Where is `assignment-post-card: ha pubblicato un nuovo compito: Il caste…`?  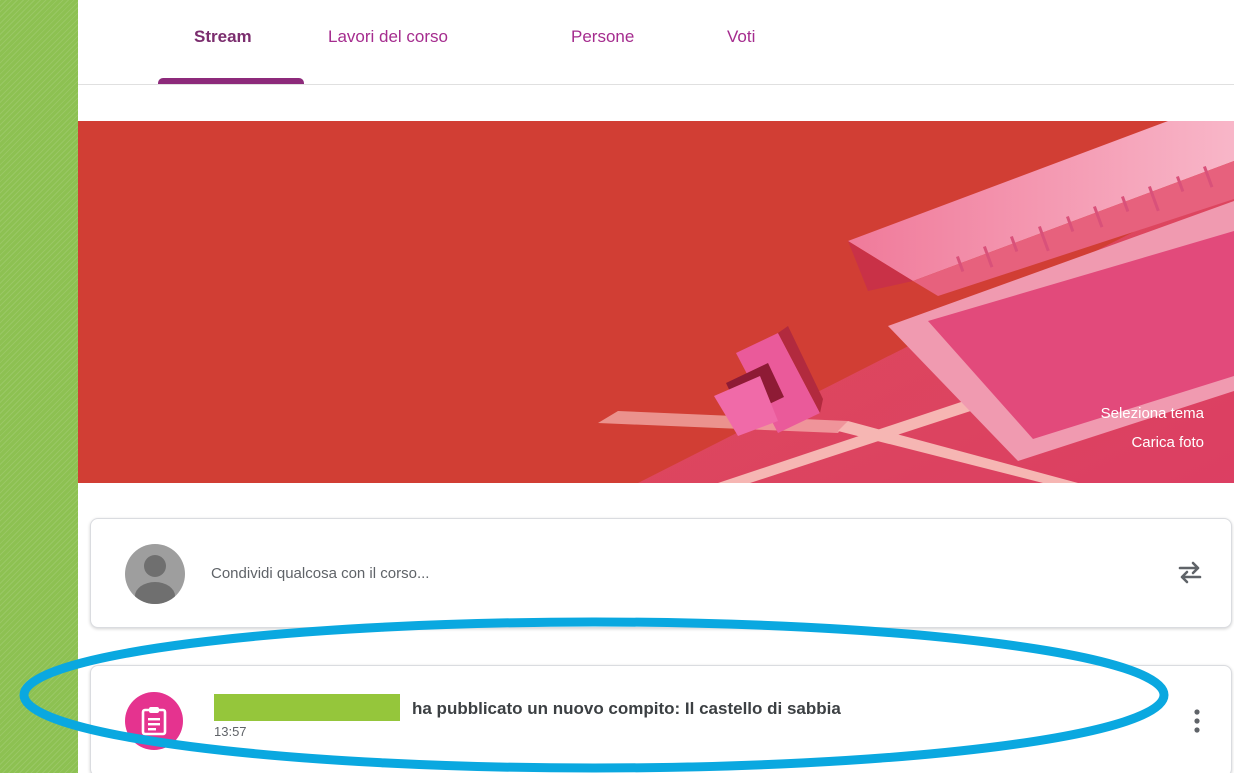
assignment-post-card: ha pubblicato un nuovo compito: Il caste… is located at coordinates (661, 719).